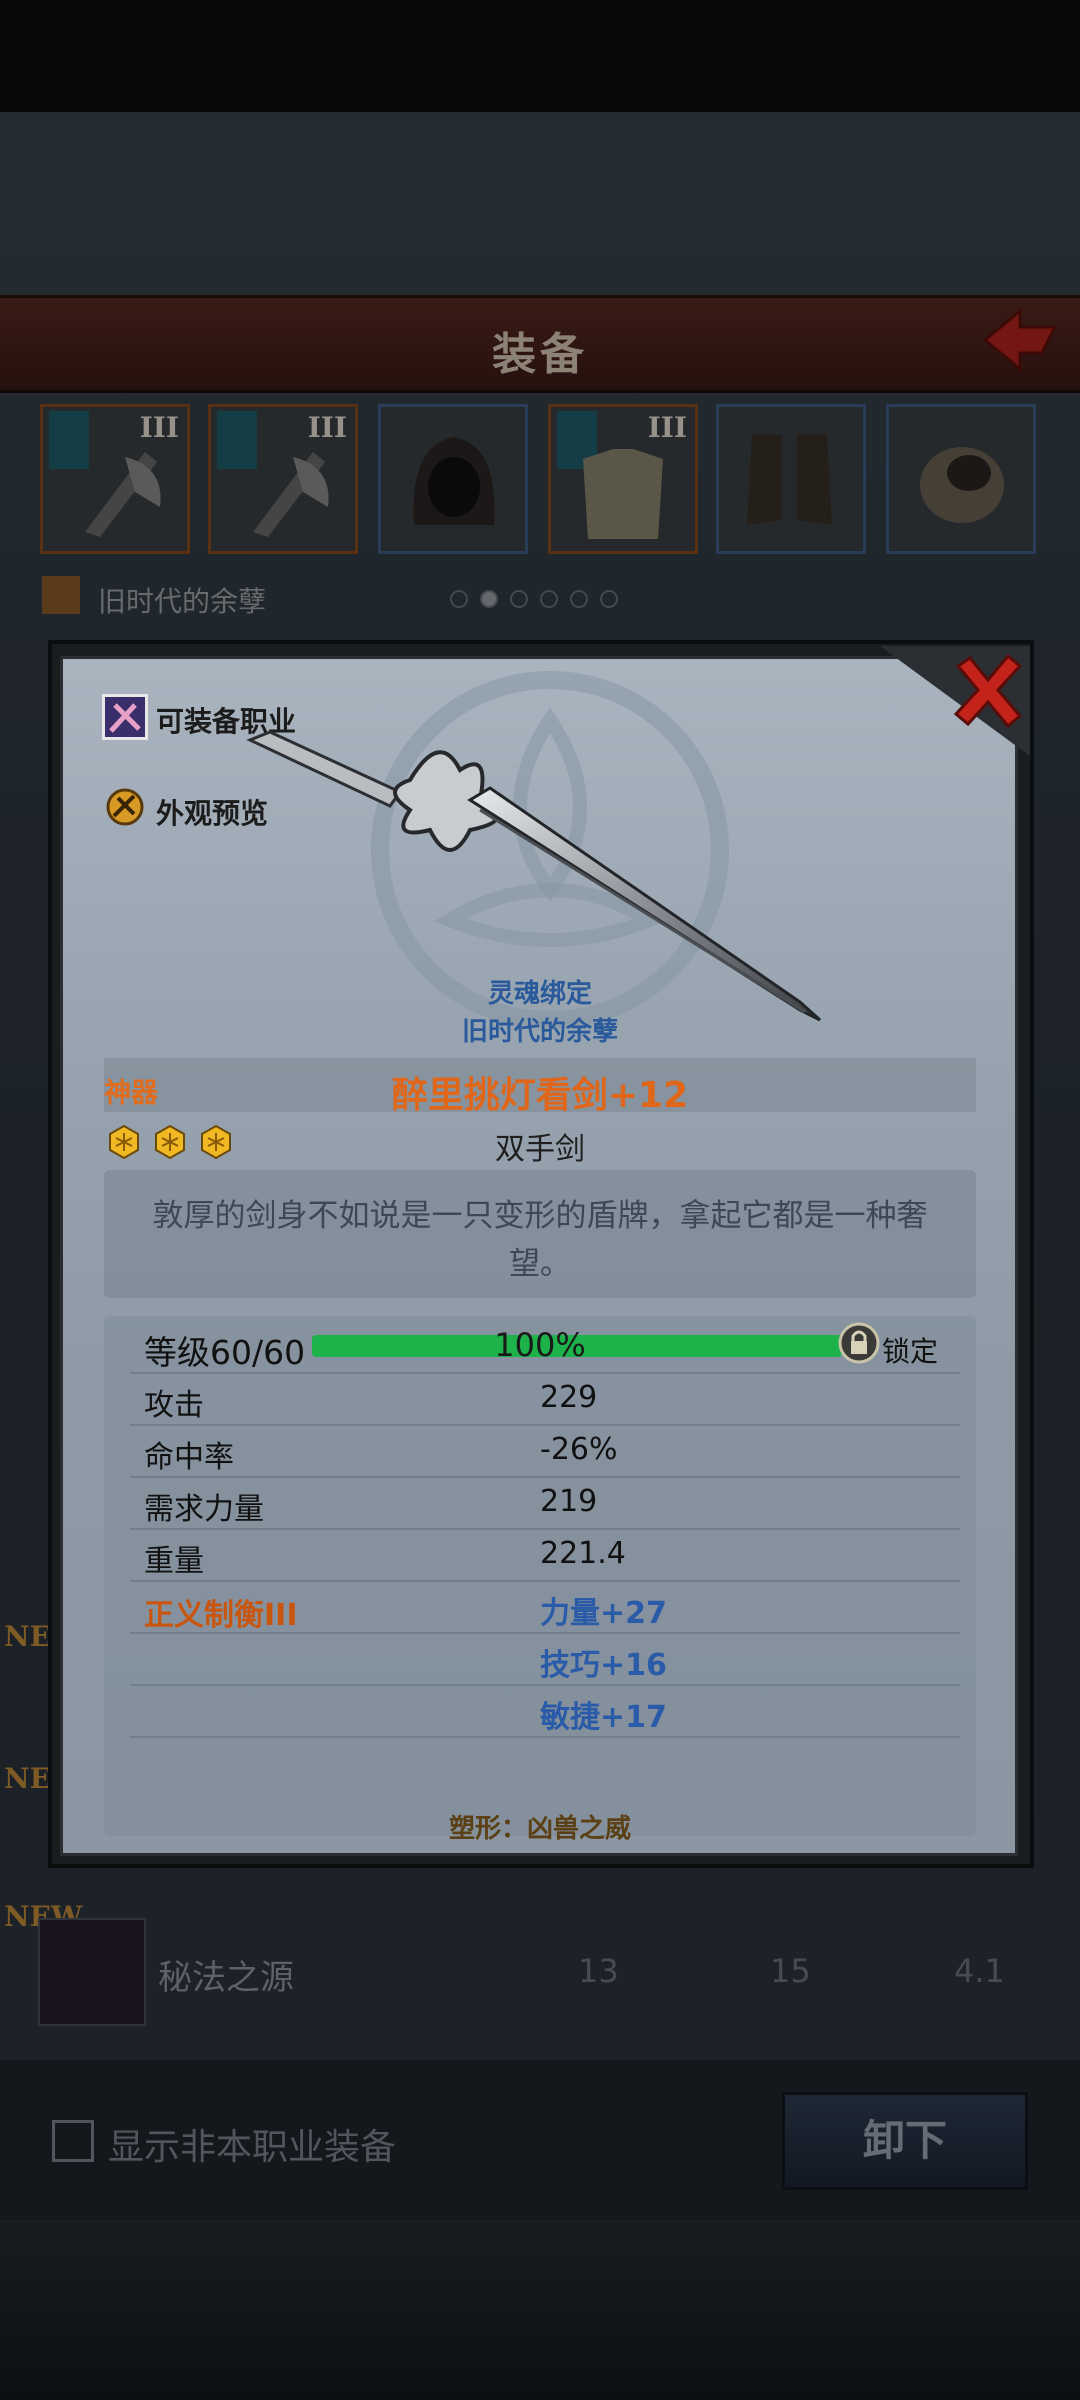 The image size is (1080, 2400). What do you see at coordinates (174, 1561) in the screenshot?
I see `stat-label-weight: 重量` at bounding box center [174, 1561].